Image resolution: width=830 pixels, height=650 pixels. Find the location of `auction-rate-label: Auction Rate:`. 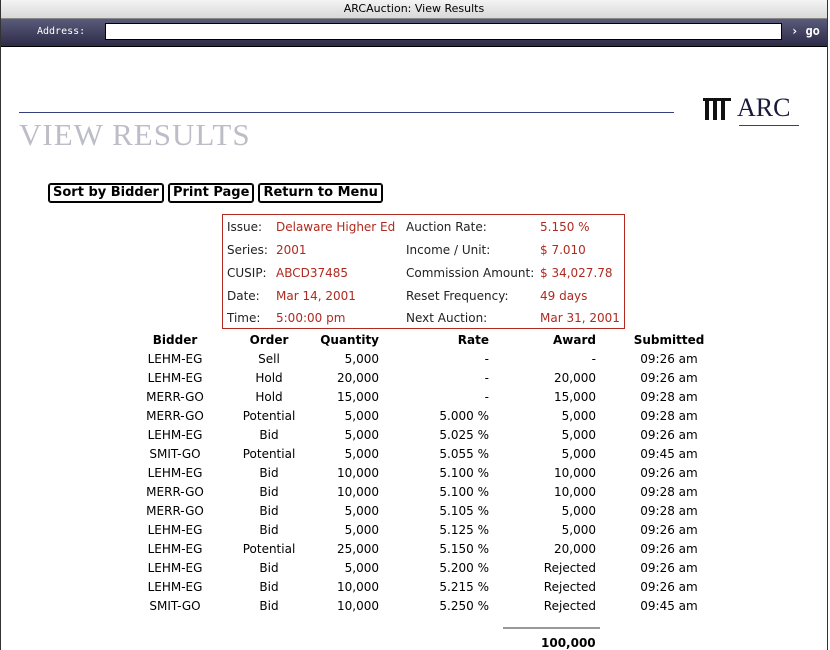

auction-rate-label: Auction Rate: is located at coordinates (446, 227).